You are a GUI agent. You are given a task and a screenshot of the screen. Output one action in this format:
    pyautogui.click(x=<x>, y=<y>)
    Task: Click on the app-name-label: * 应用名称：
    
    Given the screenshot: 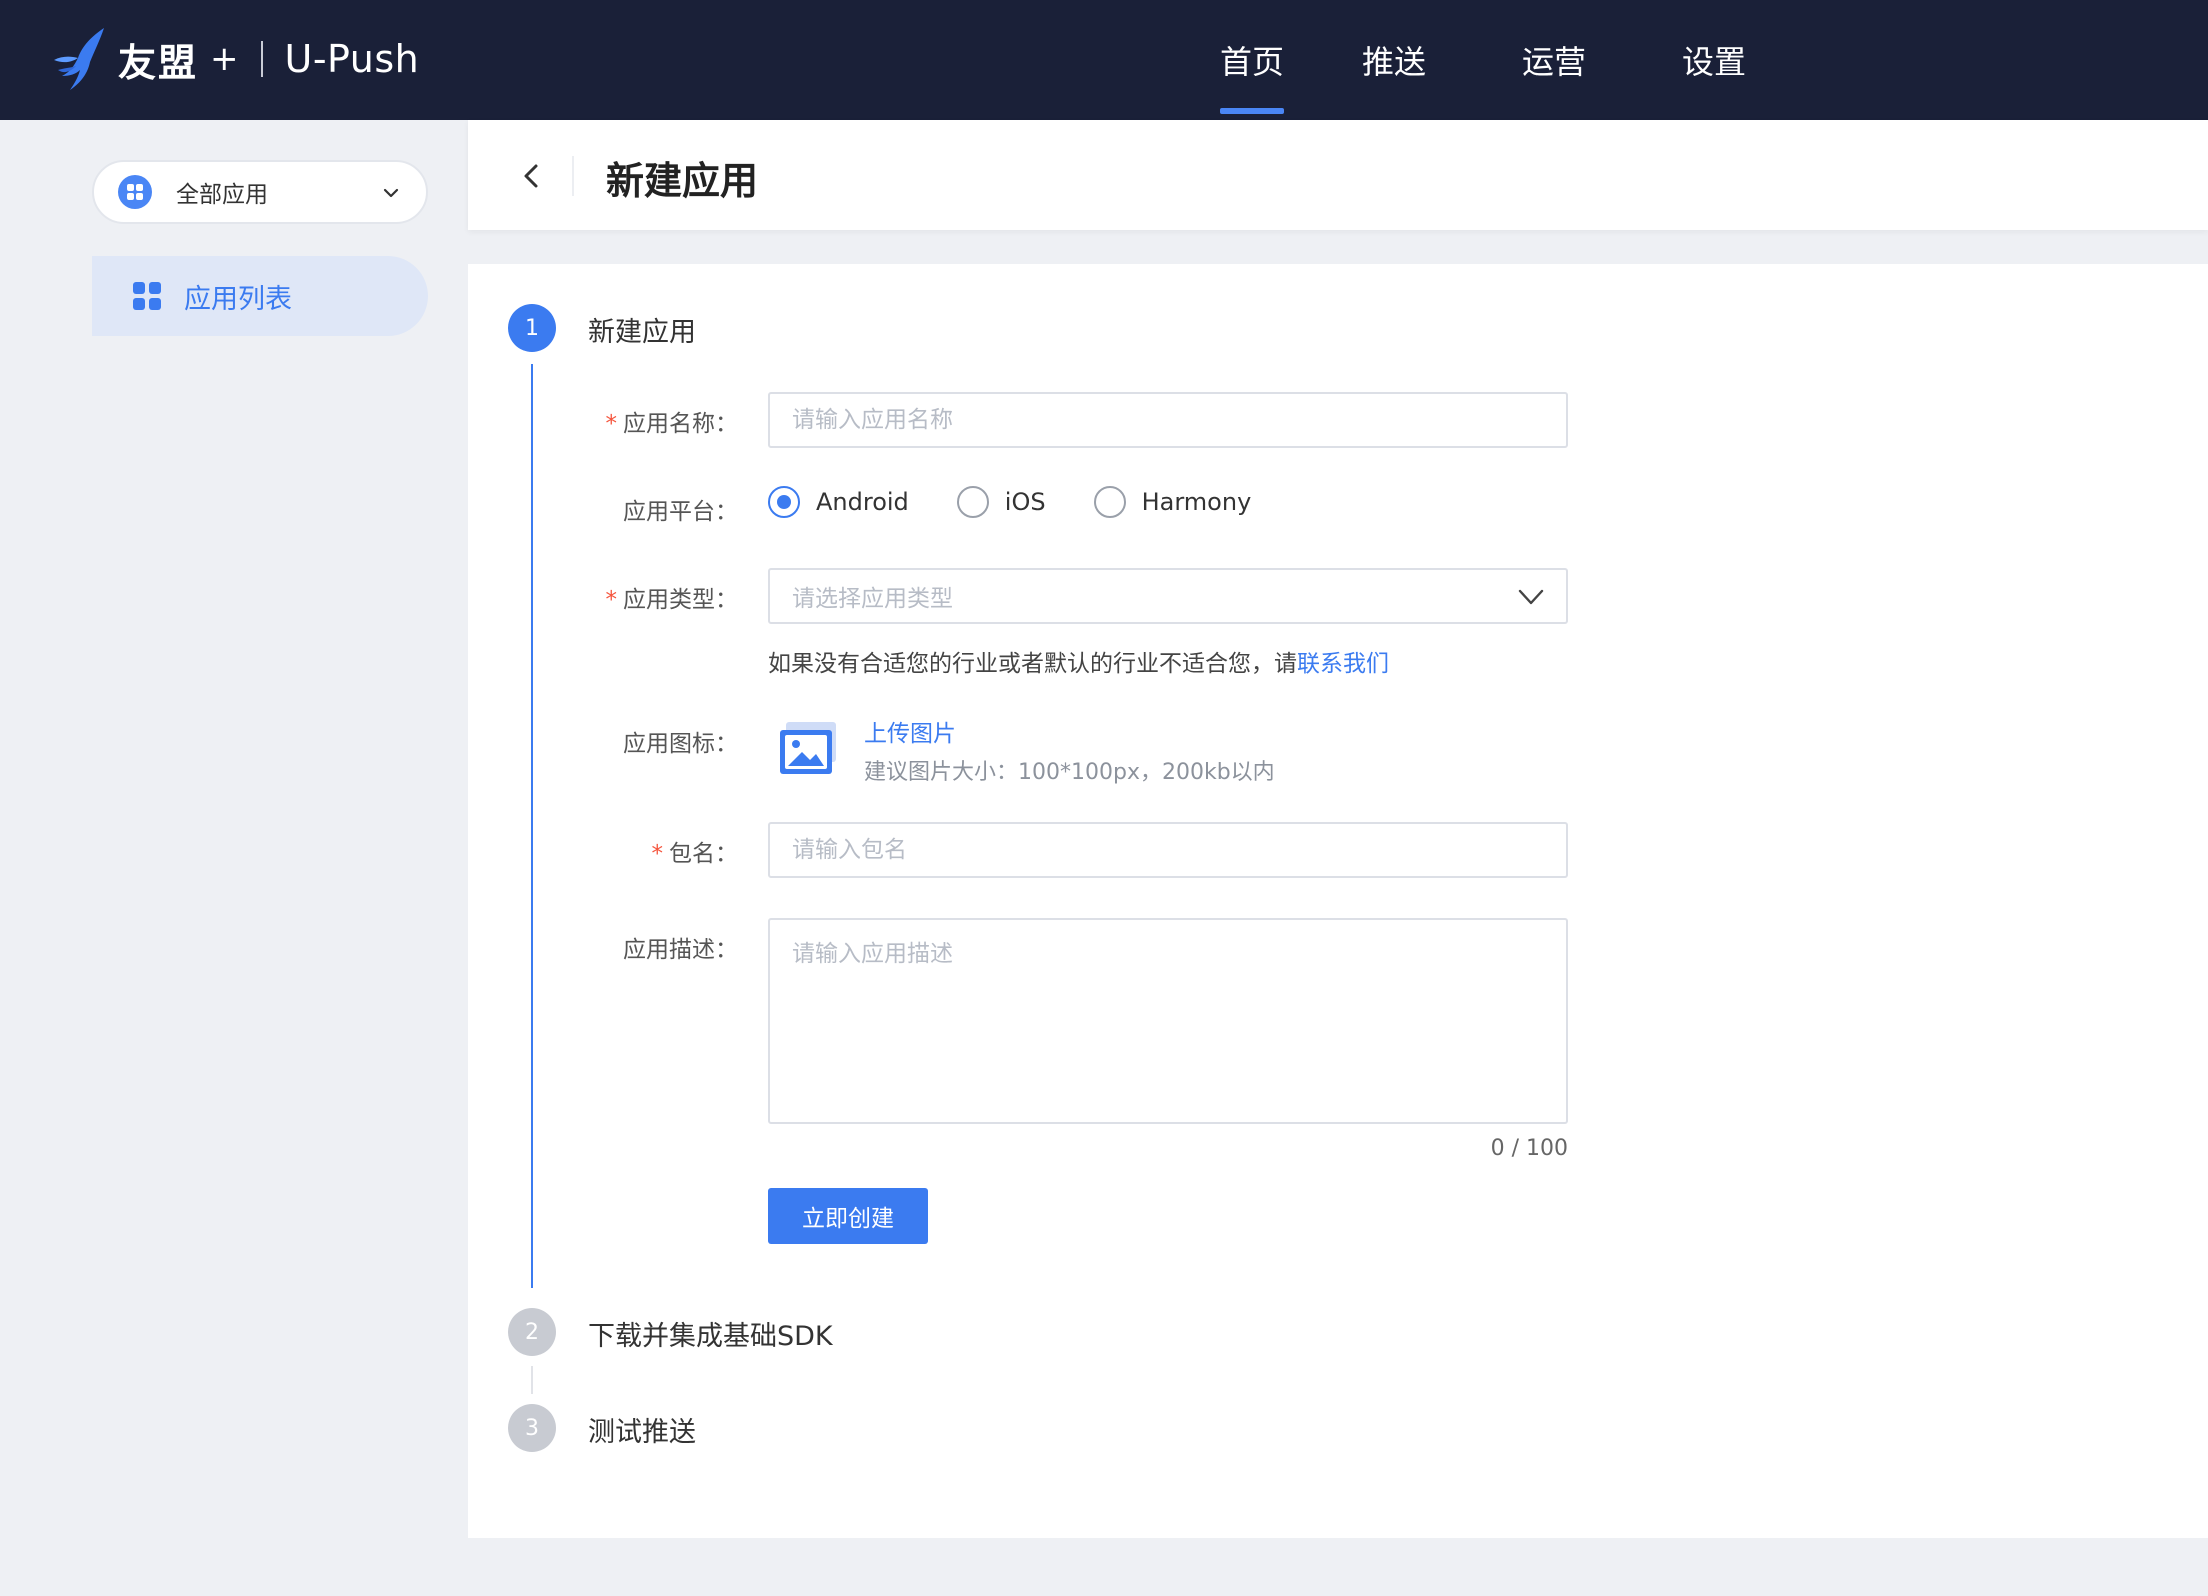 What is the action you would take?
    pyautogui.click(x=672, y=424)
    